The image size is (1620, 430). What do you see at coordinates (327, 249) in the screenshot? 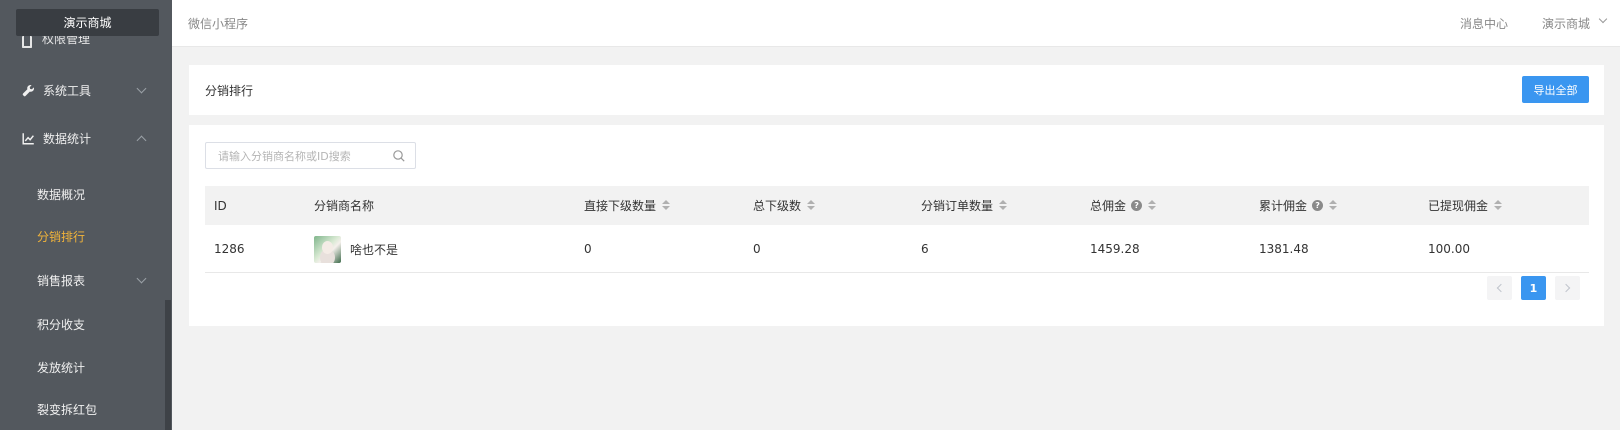
I see `avatar` at bounding box center [327, 249].